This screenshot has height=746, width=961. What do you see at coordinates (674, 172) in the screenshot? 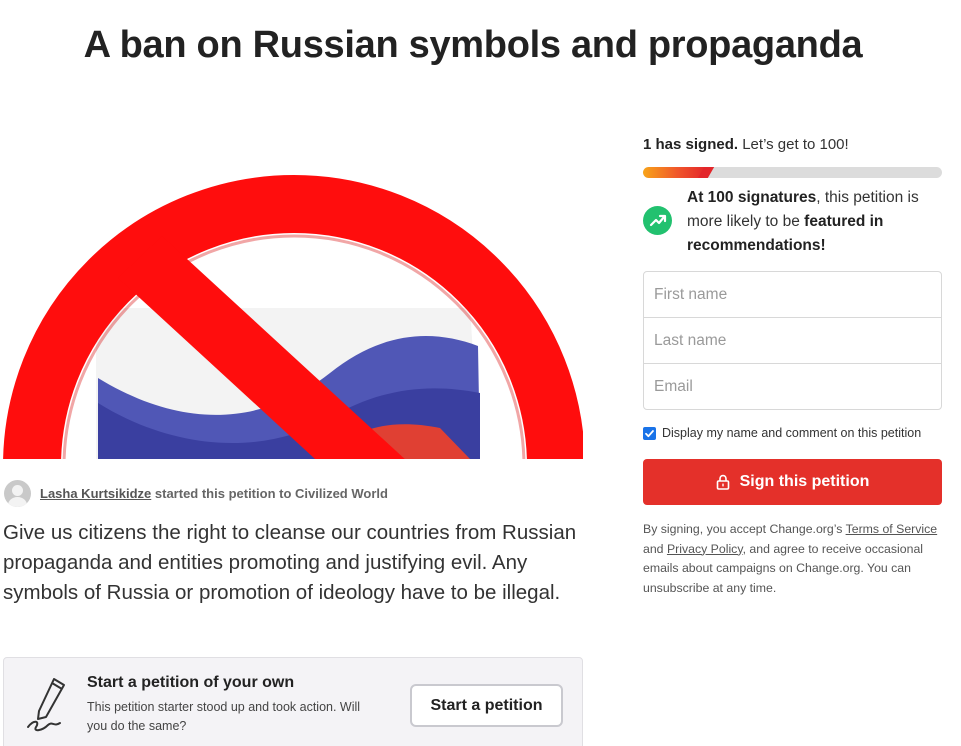
I see `signature-progress-fill` at bounding box center [674, 172].